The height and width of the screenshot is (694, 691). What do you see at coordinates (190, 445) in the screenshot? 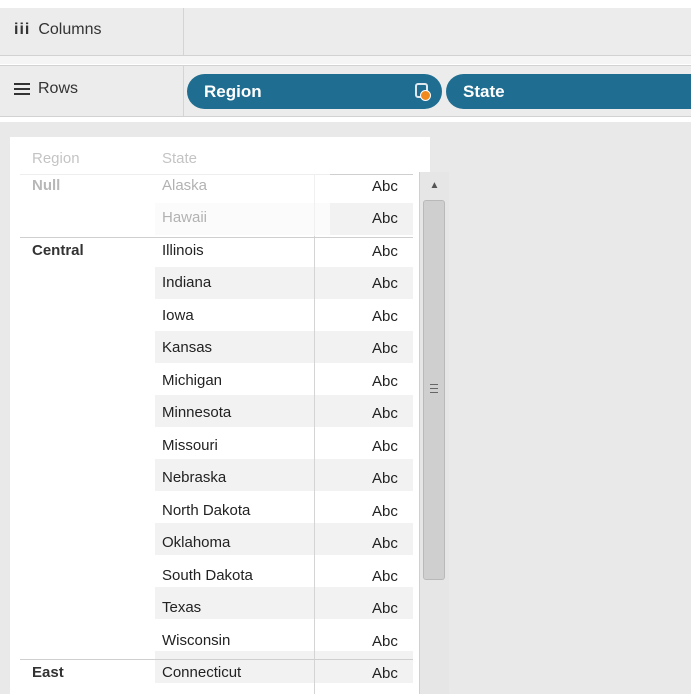
I see `state-cell: Missouri` at bounding box center [190, 445].